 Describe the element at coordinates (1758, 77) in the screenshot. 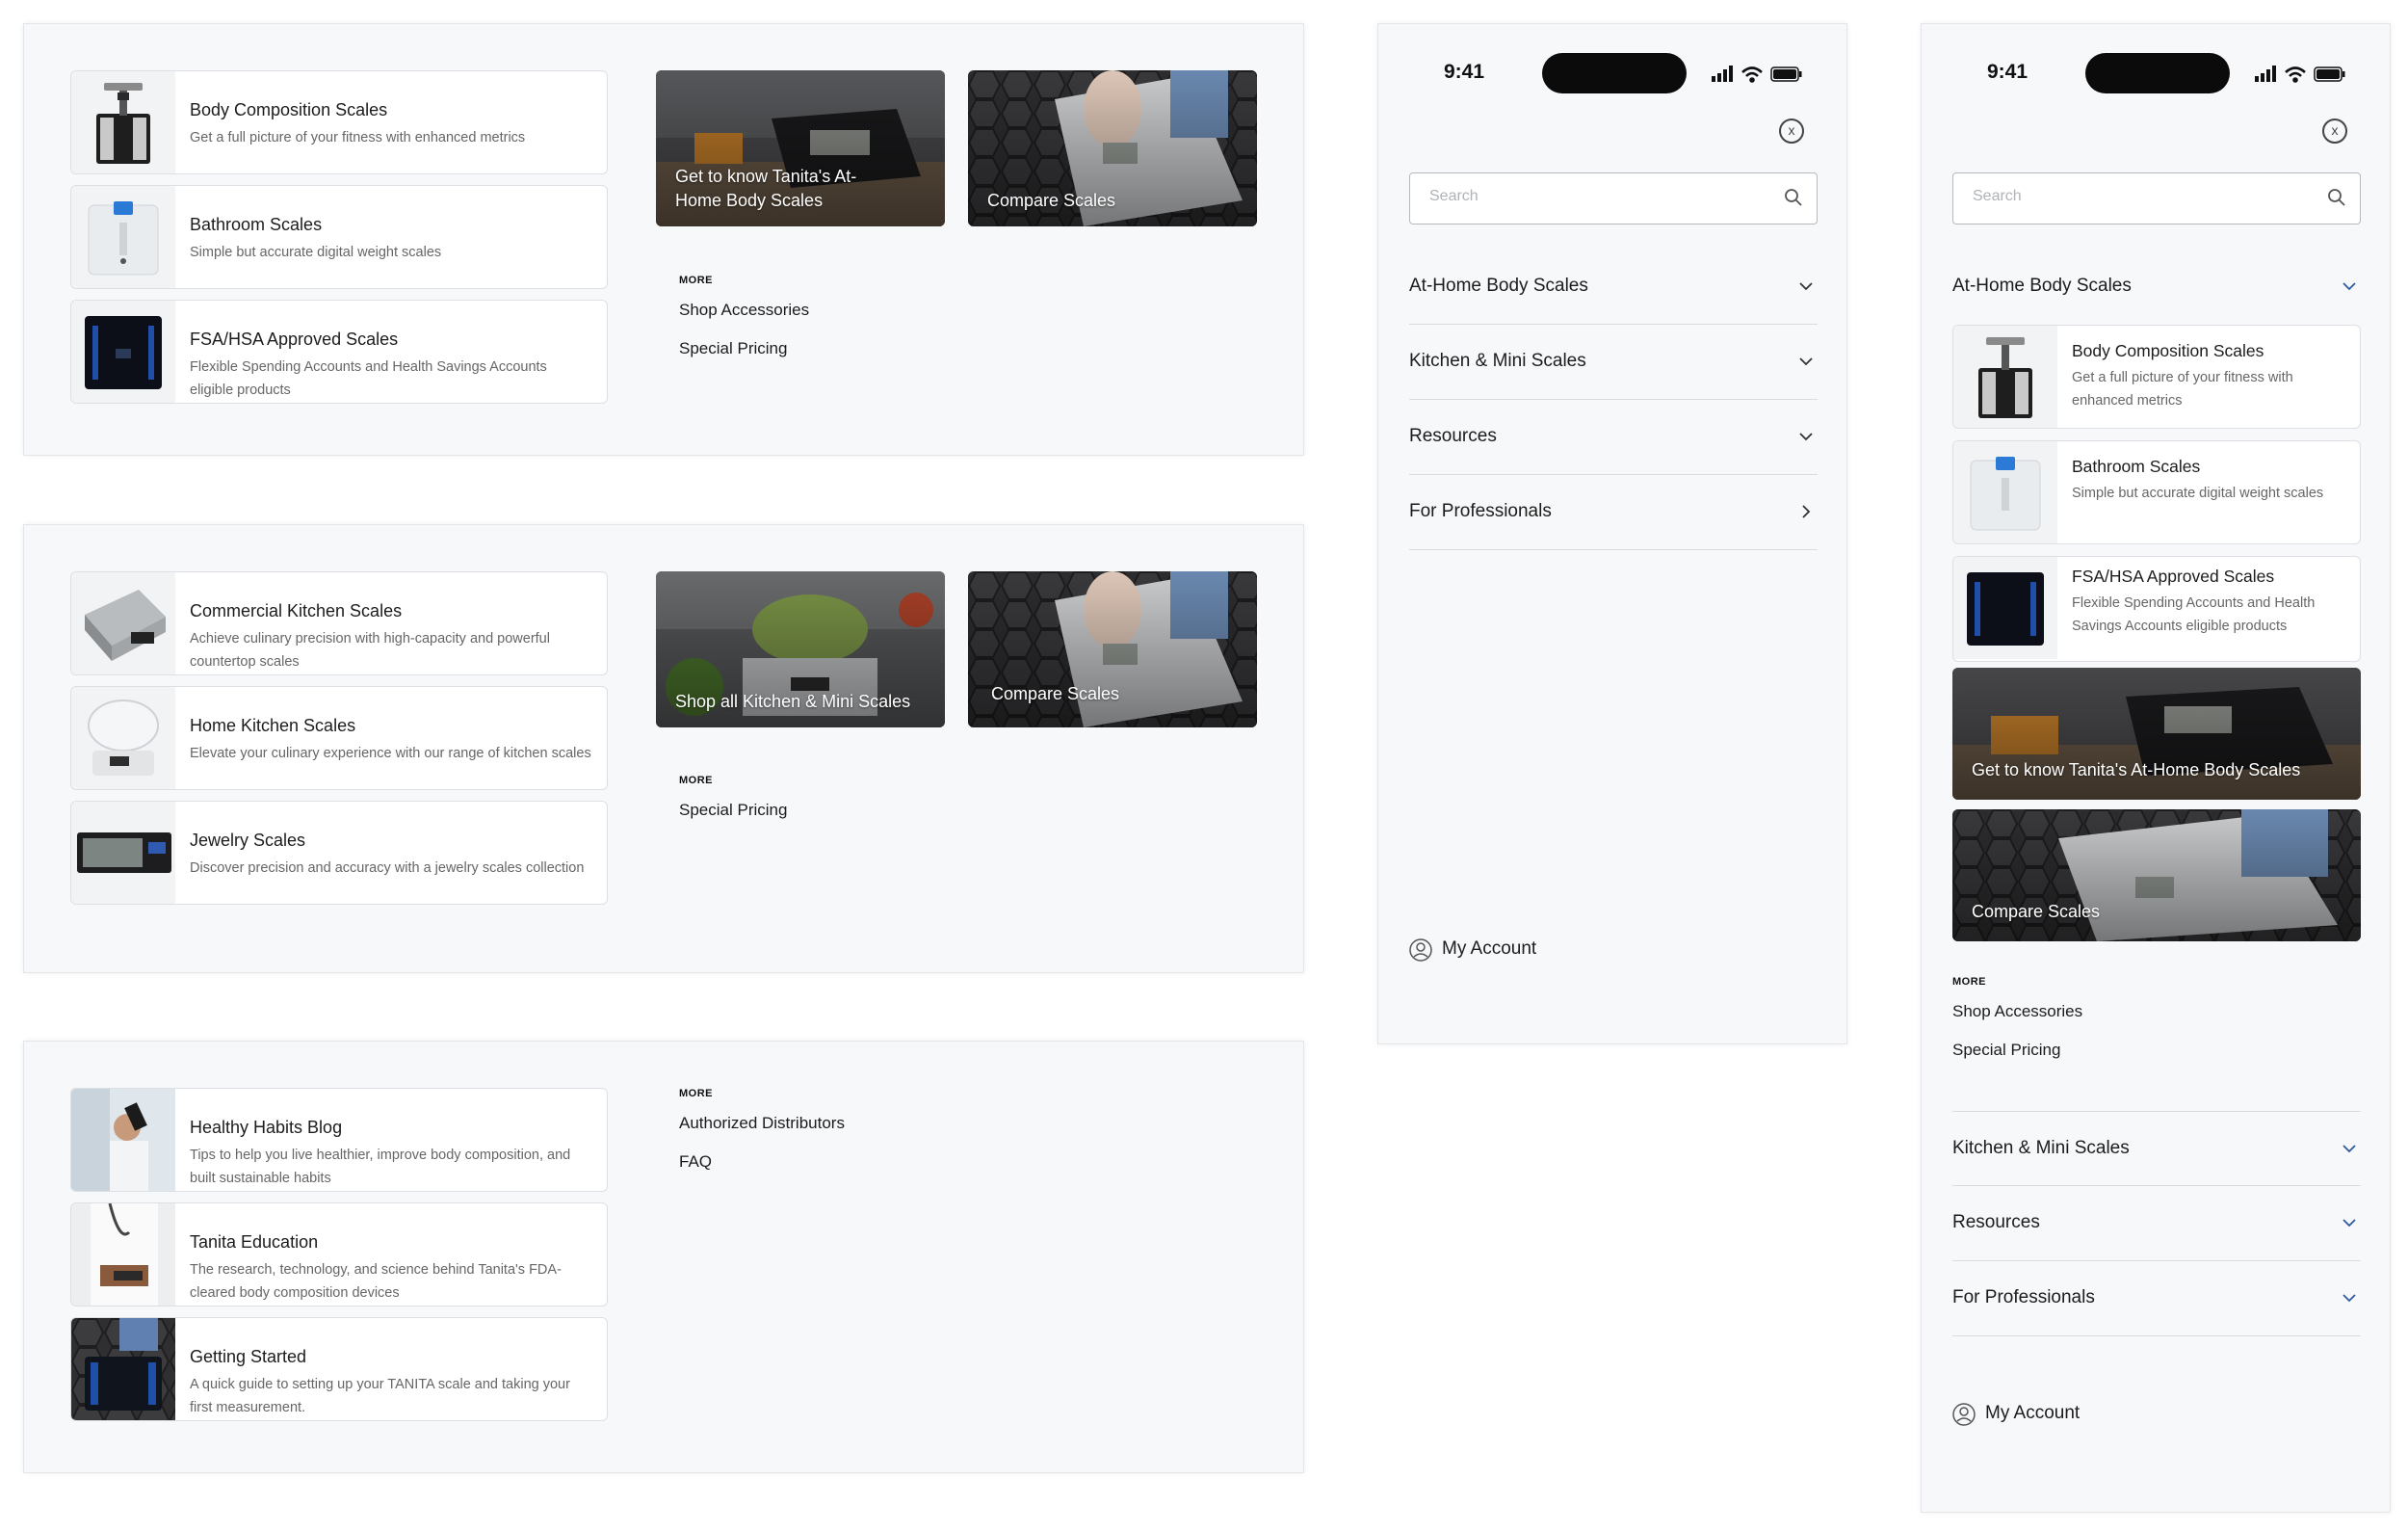

I see `status-icons` at that location.